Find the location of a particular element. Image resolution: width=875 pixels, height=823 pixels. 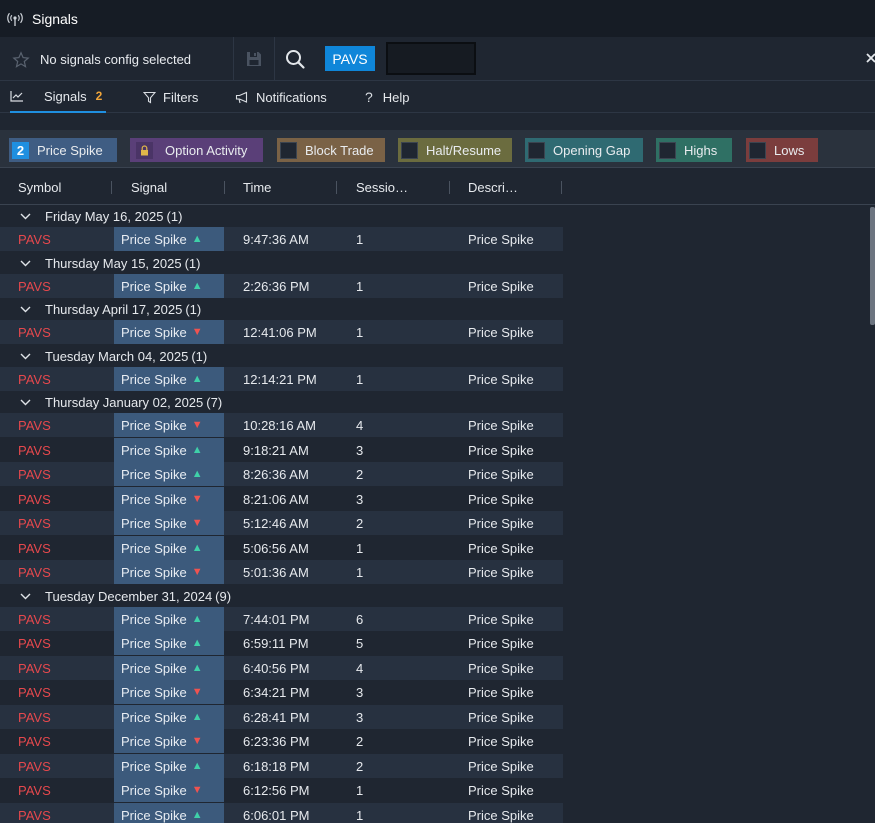

column-header-symbol: Symbol is located at coordinates (39, 187).